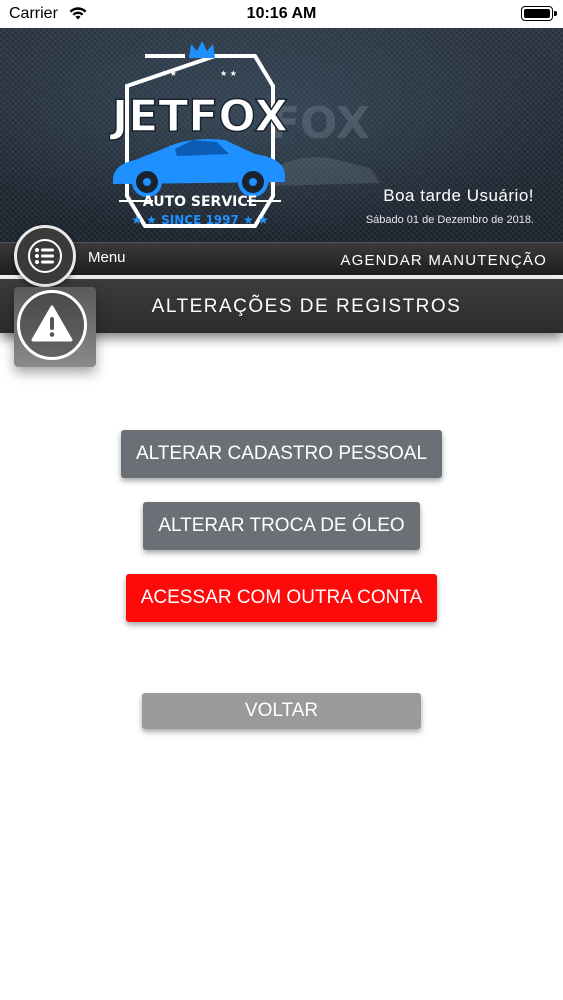 This screenshot has width=563, height=1000. I want to click on switch-account-button: ACESSAR COM OUTRA CONTA, so click(281, 598).